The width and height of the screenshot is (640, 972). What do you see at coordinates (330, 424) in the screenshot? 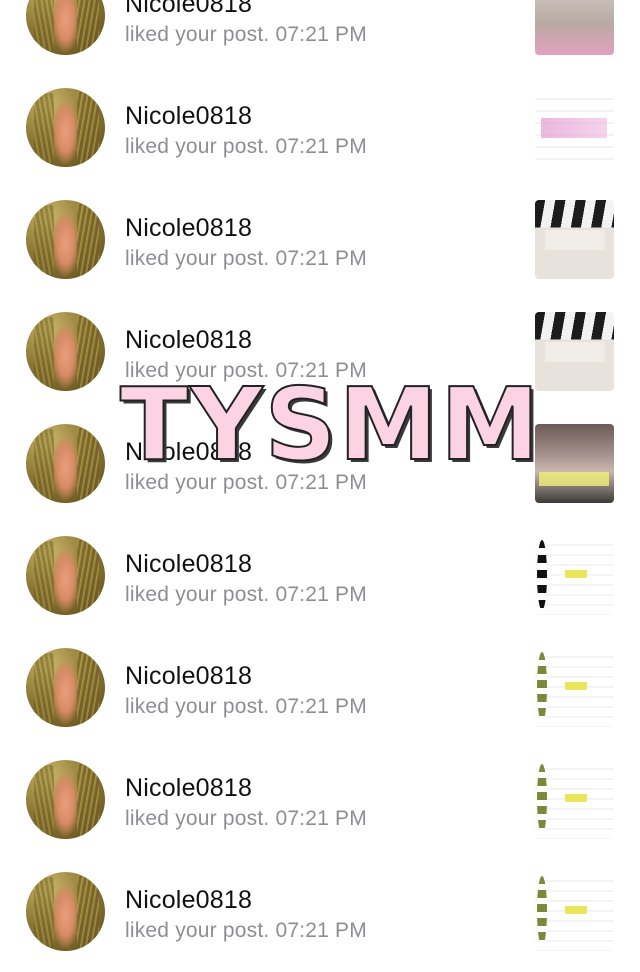
I see `overlay-text: TYSMM` at bounding box center [330, 424].